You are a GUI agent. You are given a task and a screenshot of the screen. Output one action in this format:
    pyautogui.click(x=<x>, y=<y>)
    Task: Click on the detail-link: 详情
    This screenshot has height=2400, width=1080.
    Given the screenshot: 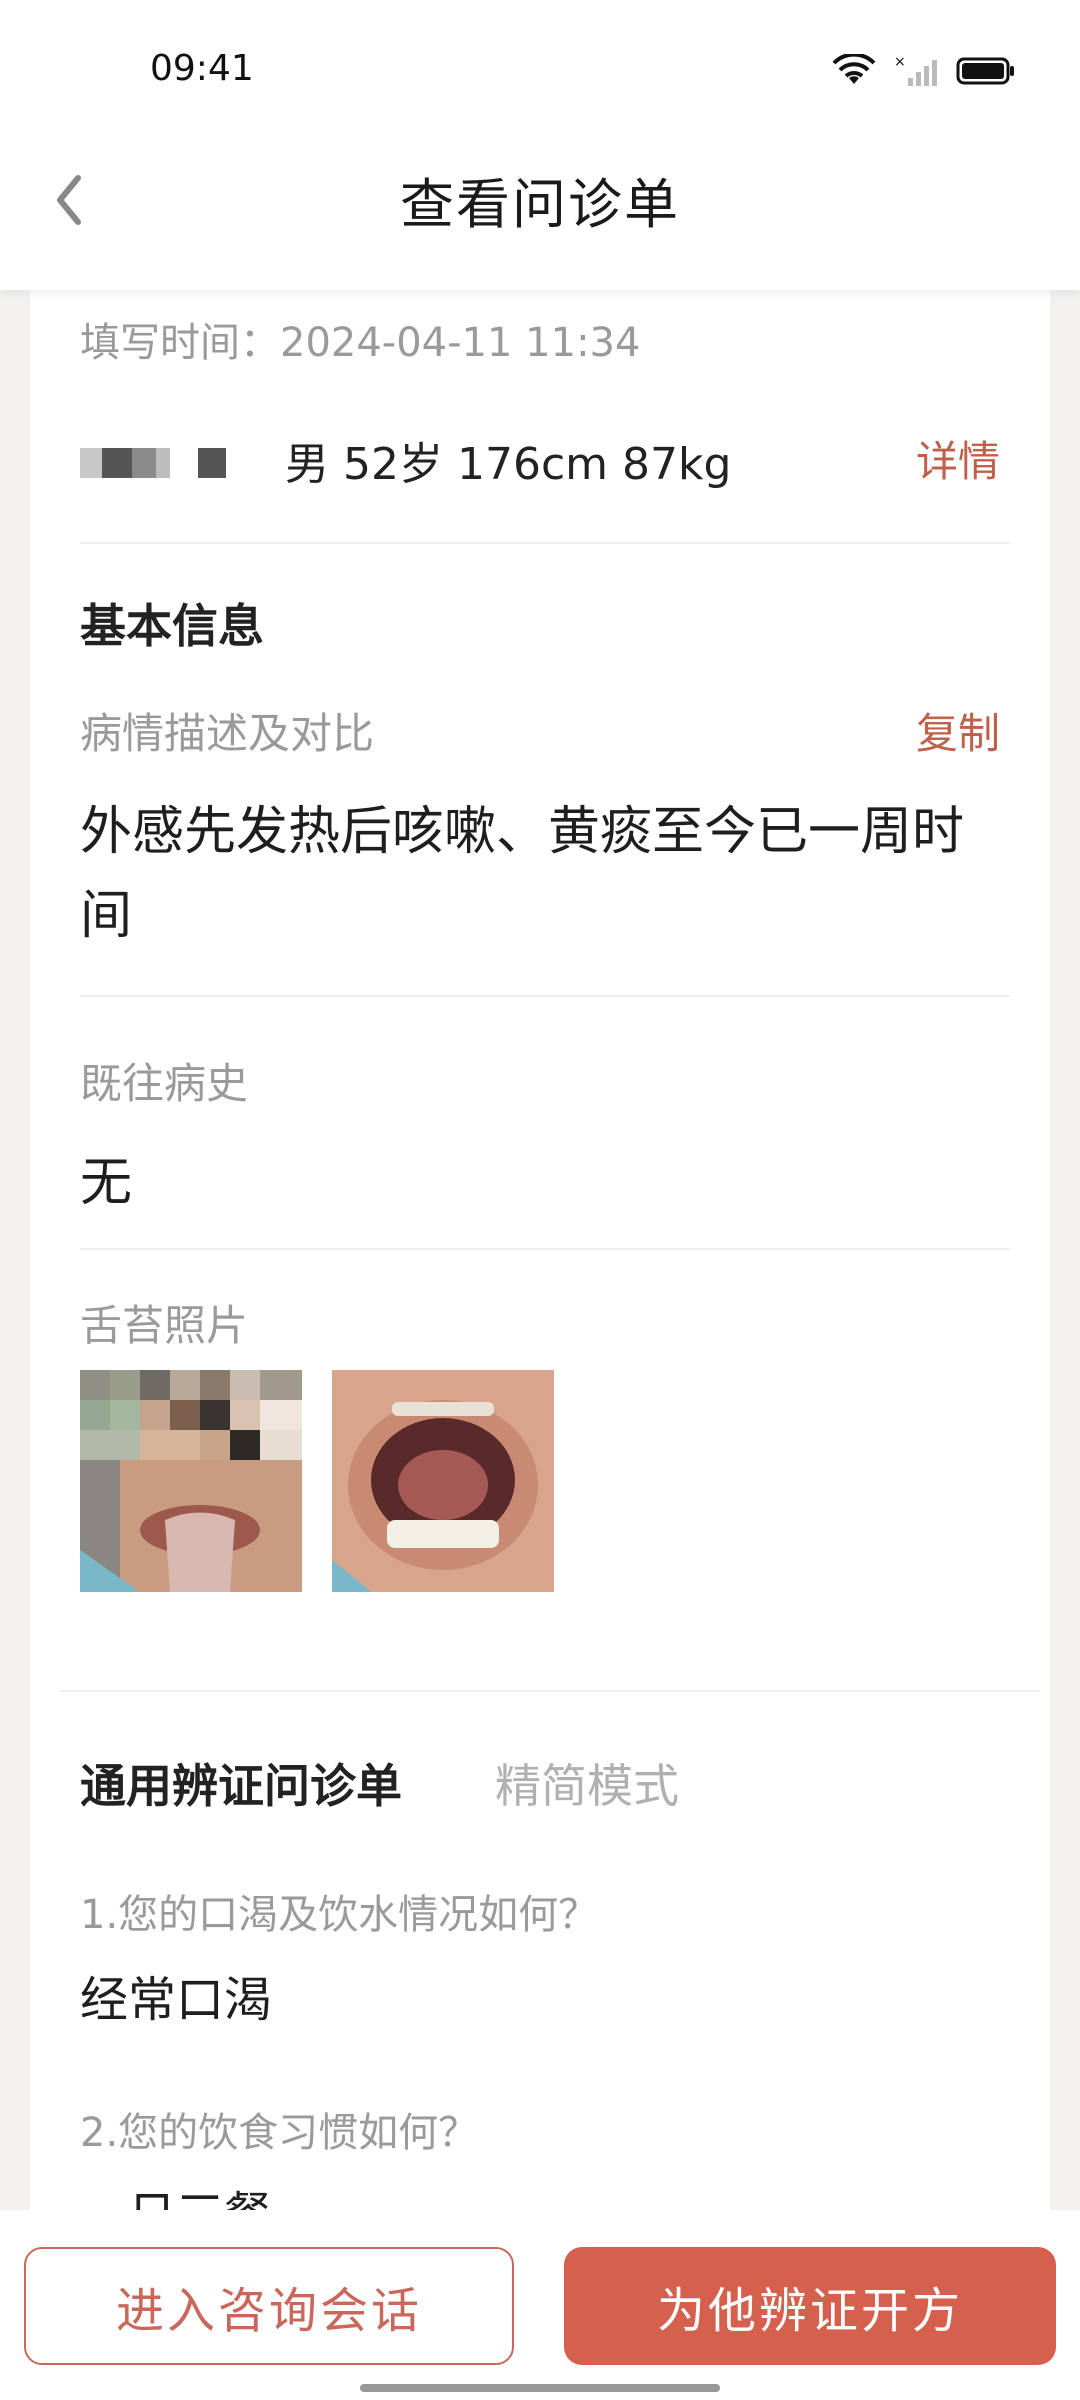 What is the action you would take?
    pyautogui.click(x=958, y=458)
    